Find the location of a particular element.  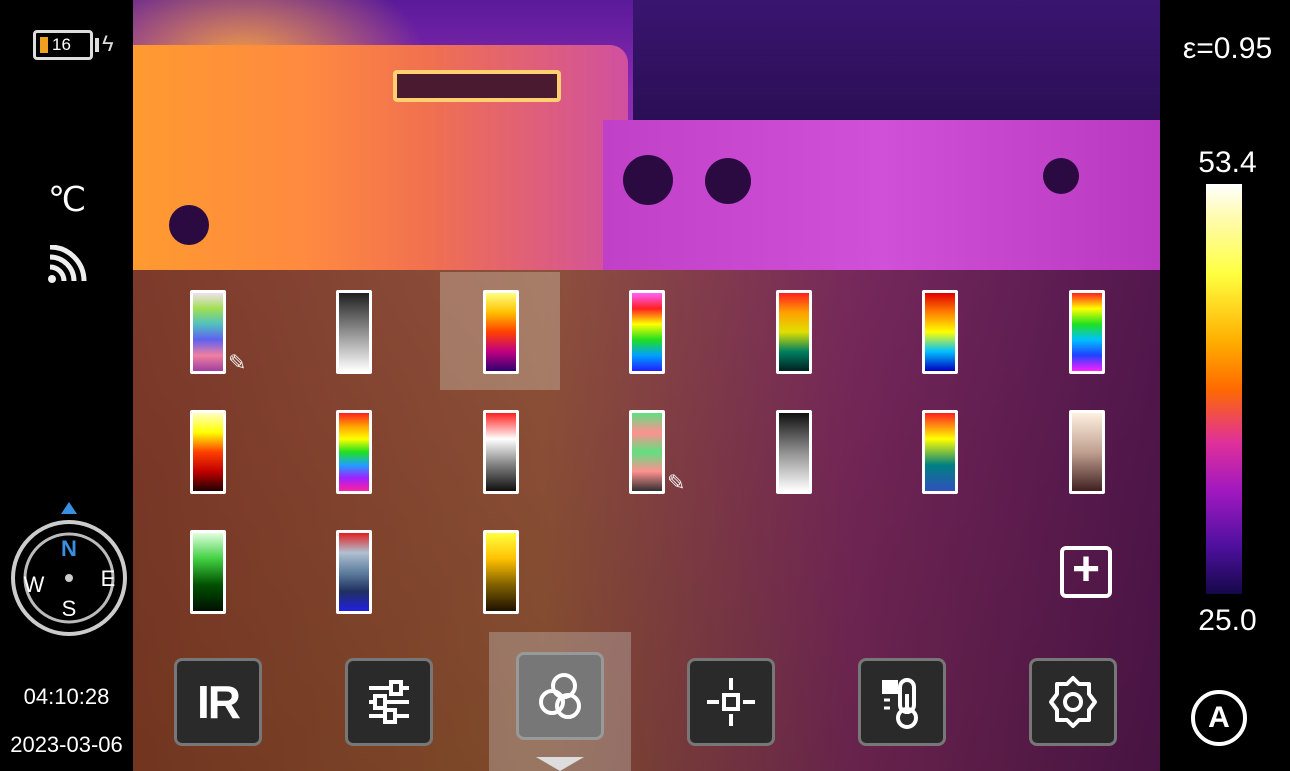

ir-mode-button: IR is located at coordinates (218, 702).